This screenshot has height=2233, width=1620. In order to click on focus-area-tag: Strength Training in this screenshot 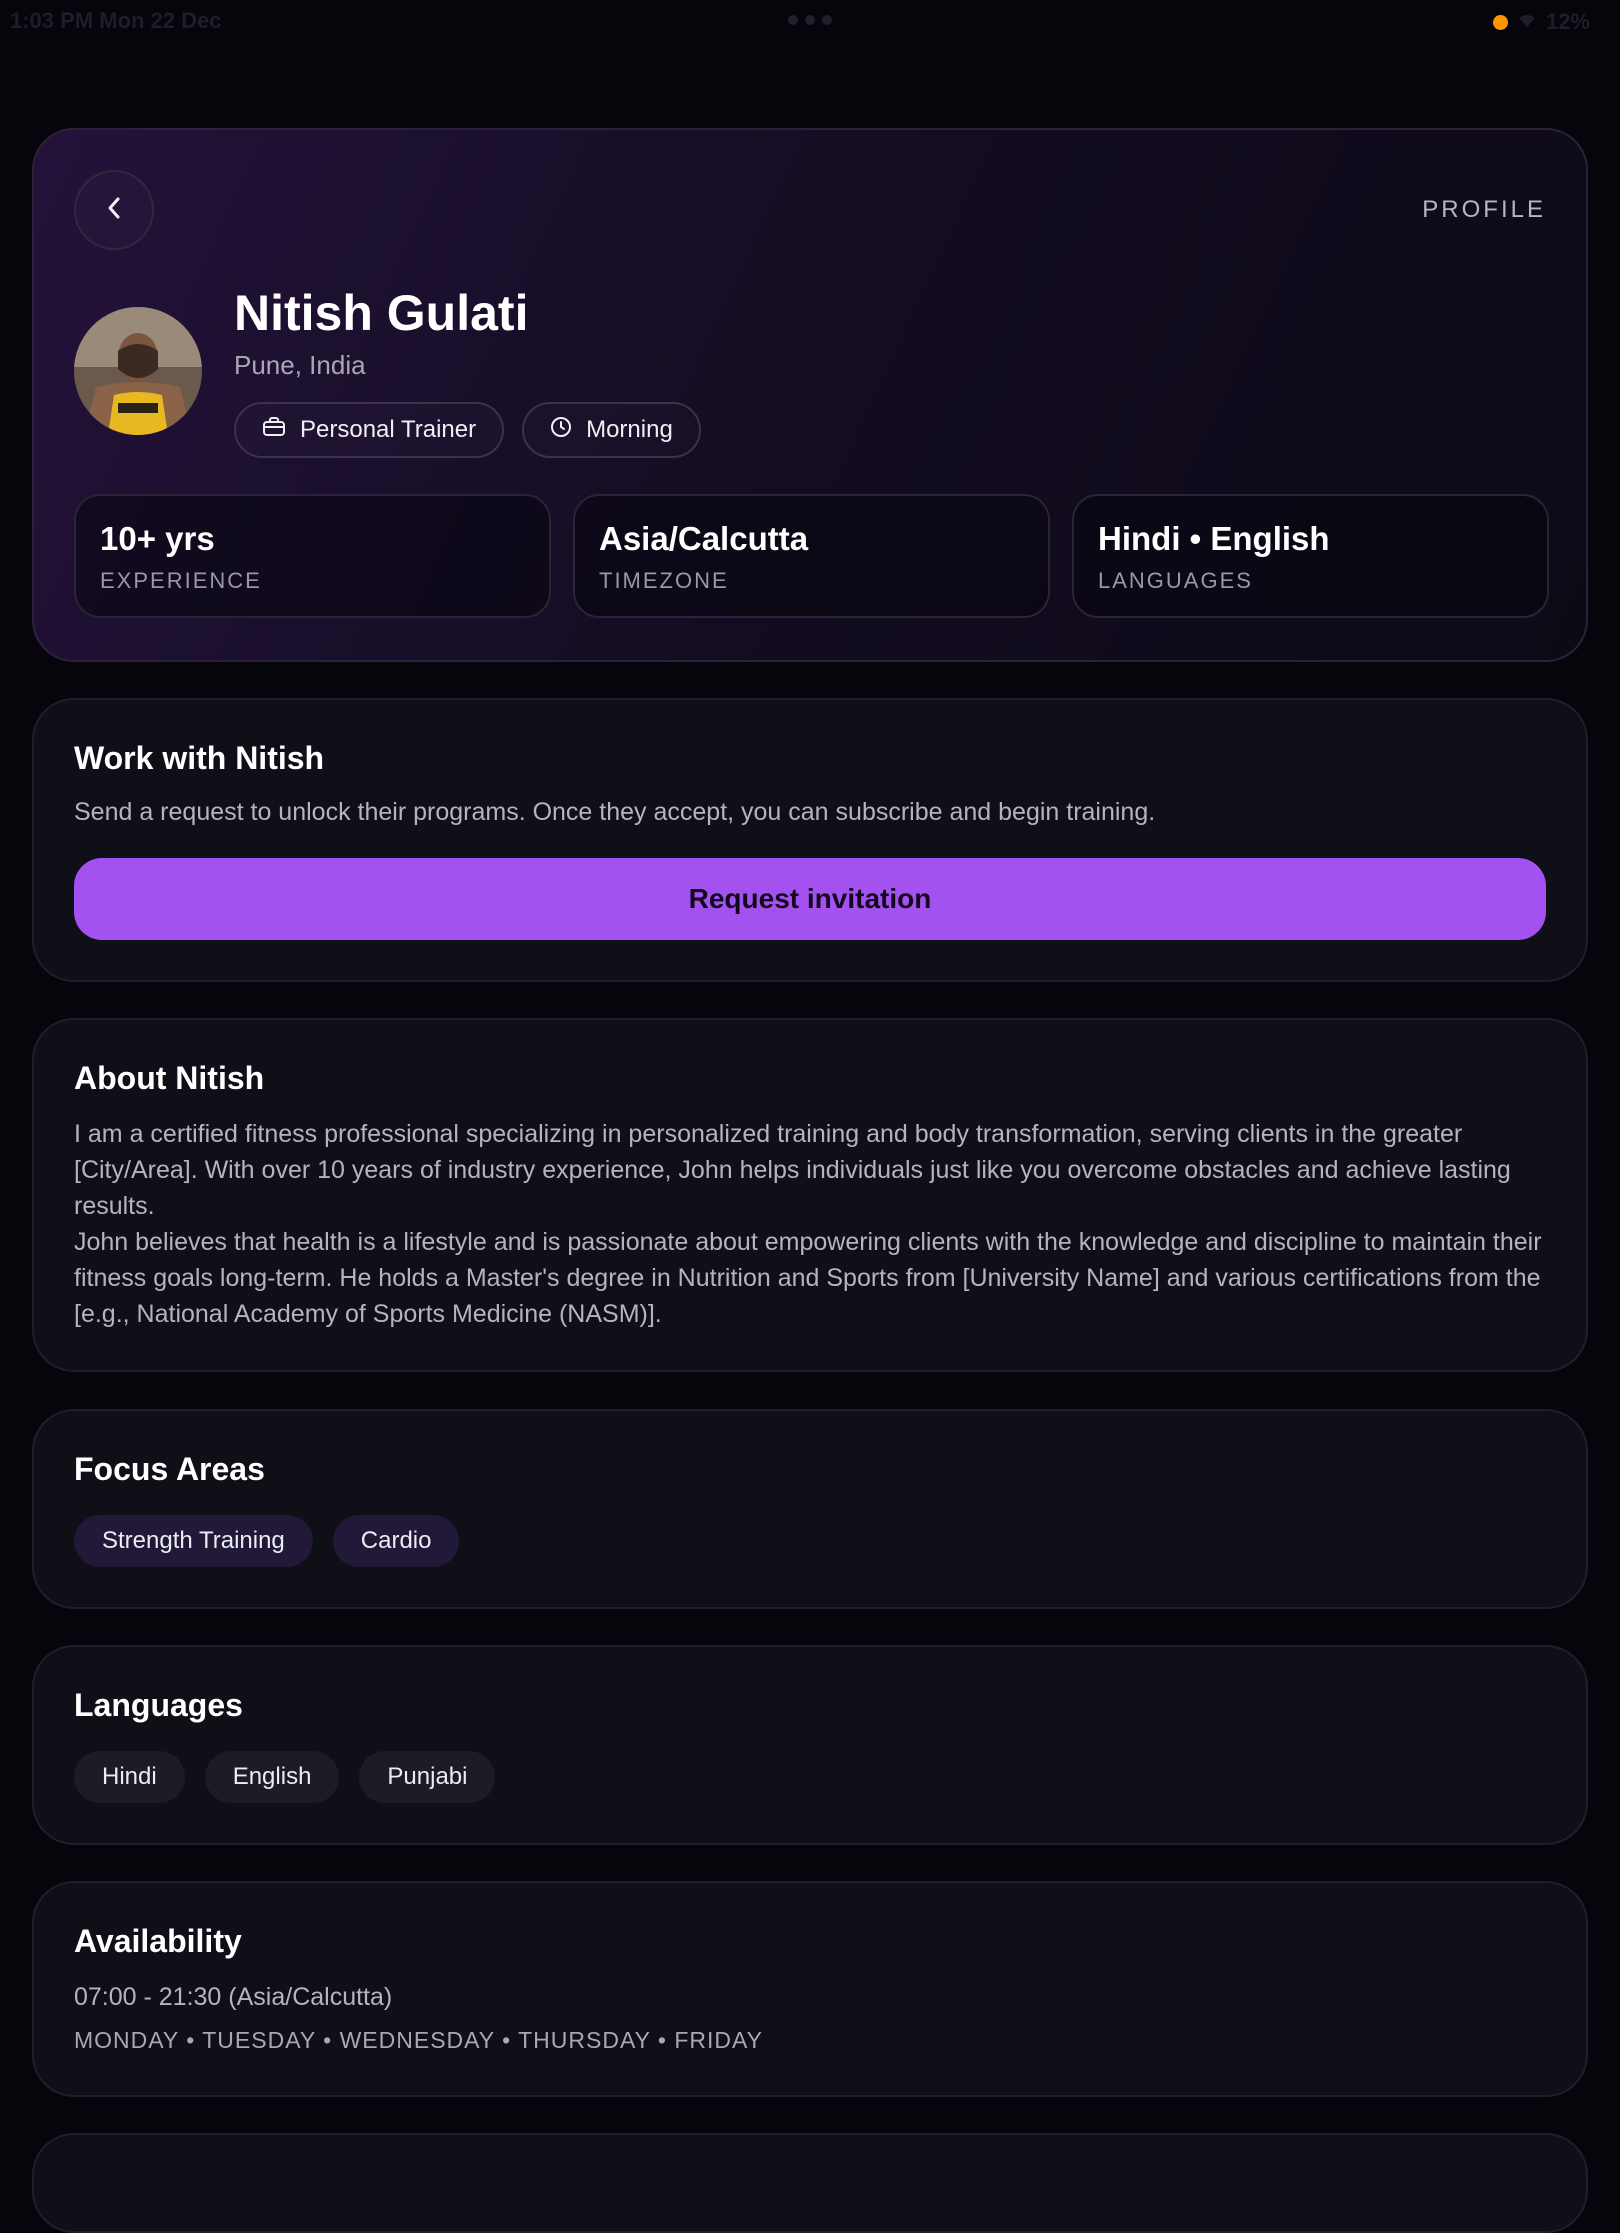, I will do `click(193, 1541)`.